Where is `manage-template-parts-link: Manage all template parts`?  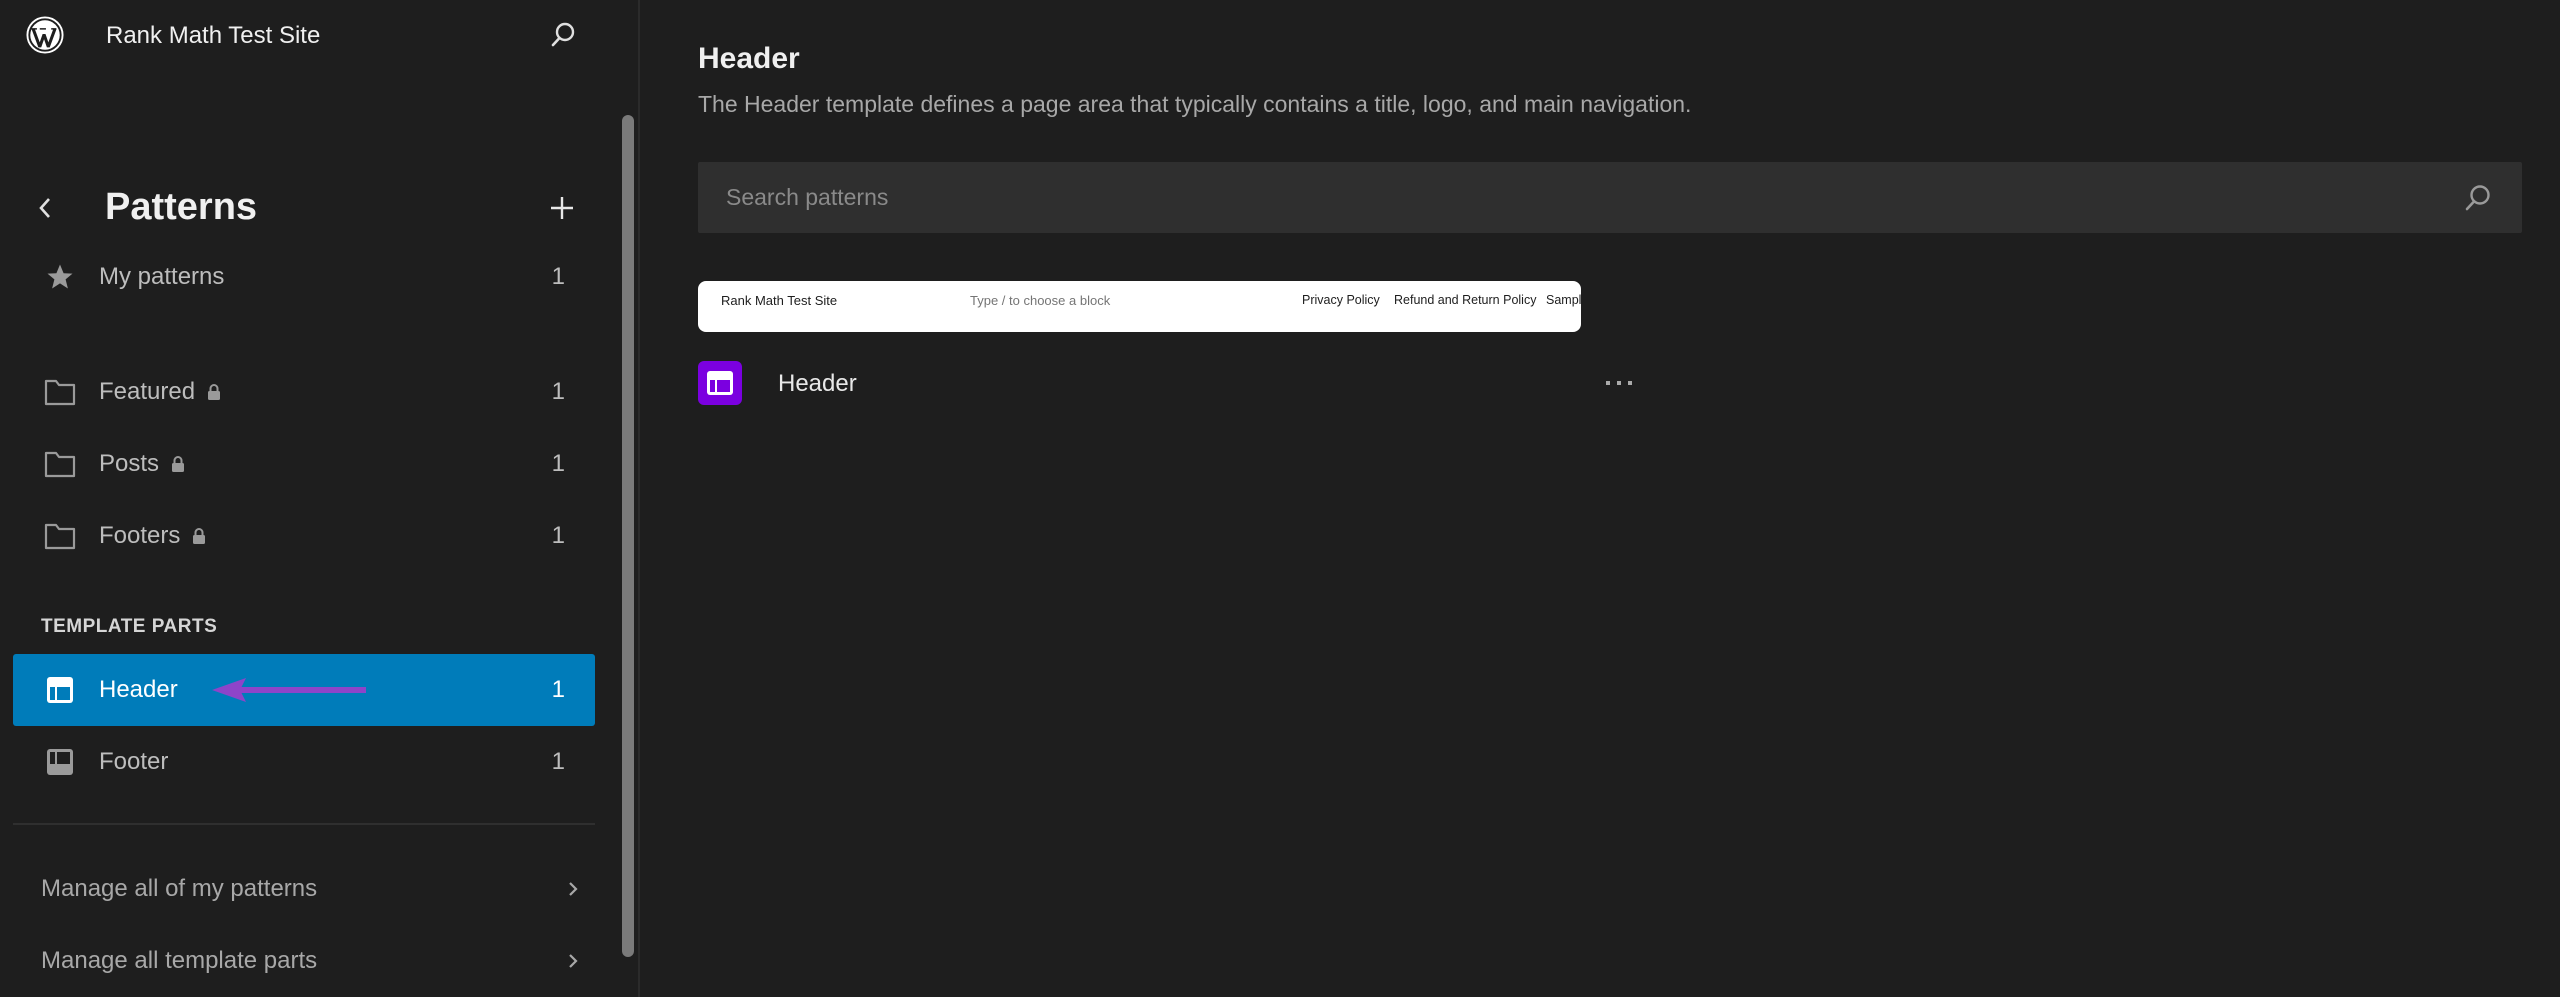
manage-template-parts-link: Manage all template parts is located at coordinates (311, 961).